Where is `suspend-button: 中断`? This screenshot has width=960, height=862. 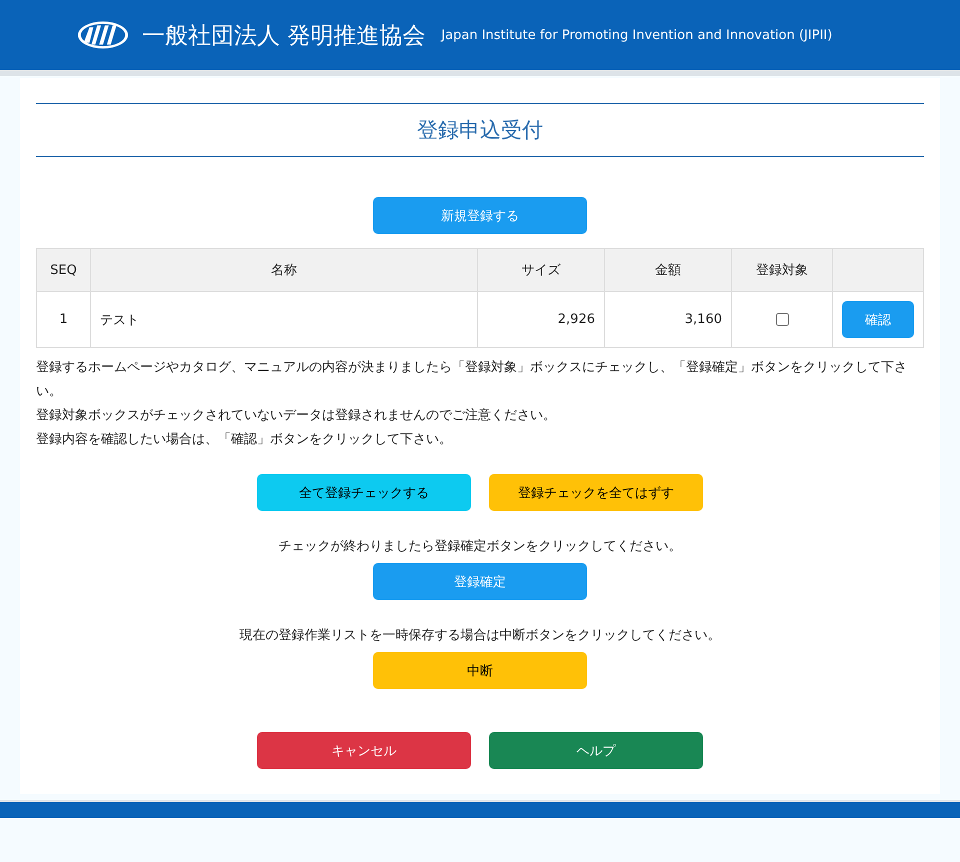
suspend-button: 中断 is located at coordinates (480, 670).